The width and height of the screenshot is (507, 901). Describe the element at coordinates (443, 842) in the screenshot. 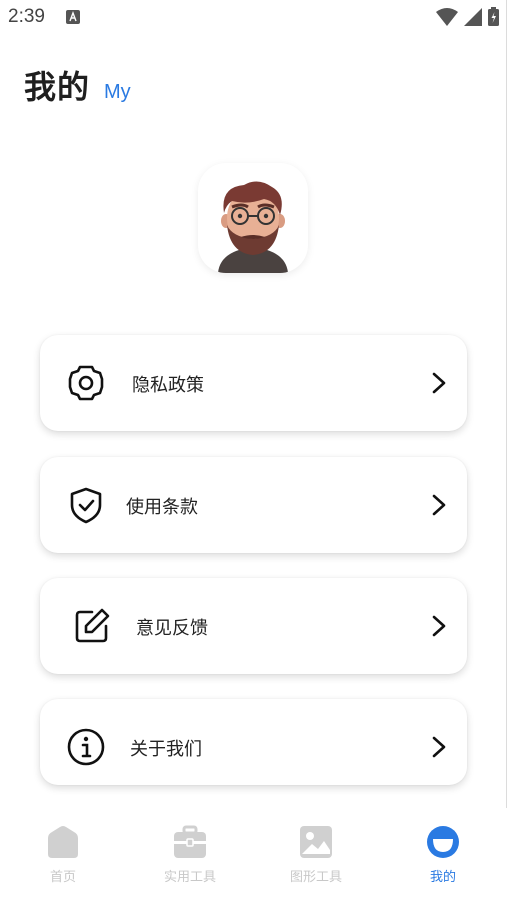

I see `profile-icon` at that location.